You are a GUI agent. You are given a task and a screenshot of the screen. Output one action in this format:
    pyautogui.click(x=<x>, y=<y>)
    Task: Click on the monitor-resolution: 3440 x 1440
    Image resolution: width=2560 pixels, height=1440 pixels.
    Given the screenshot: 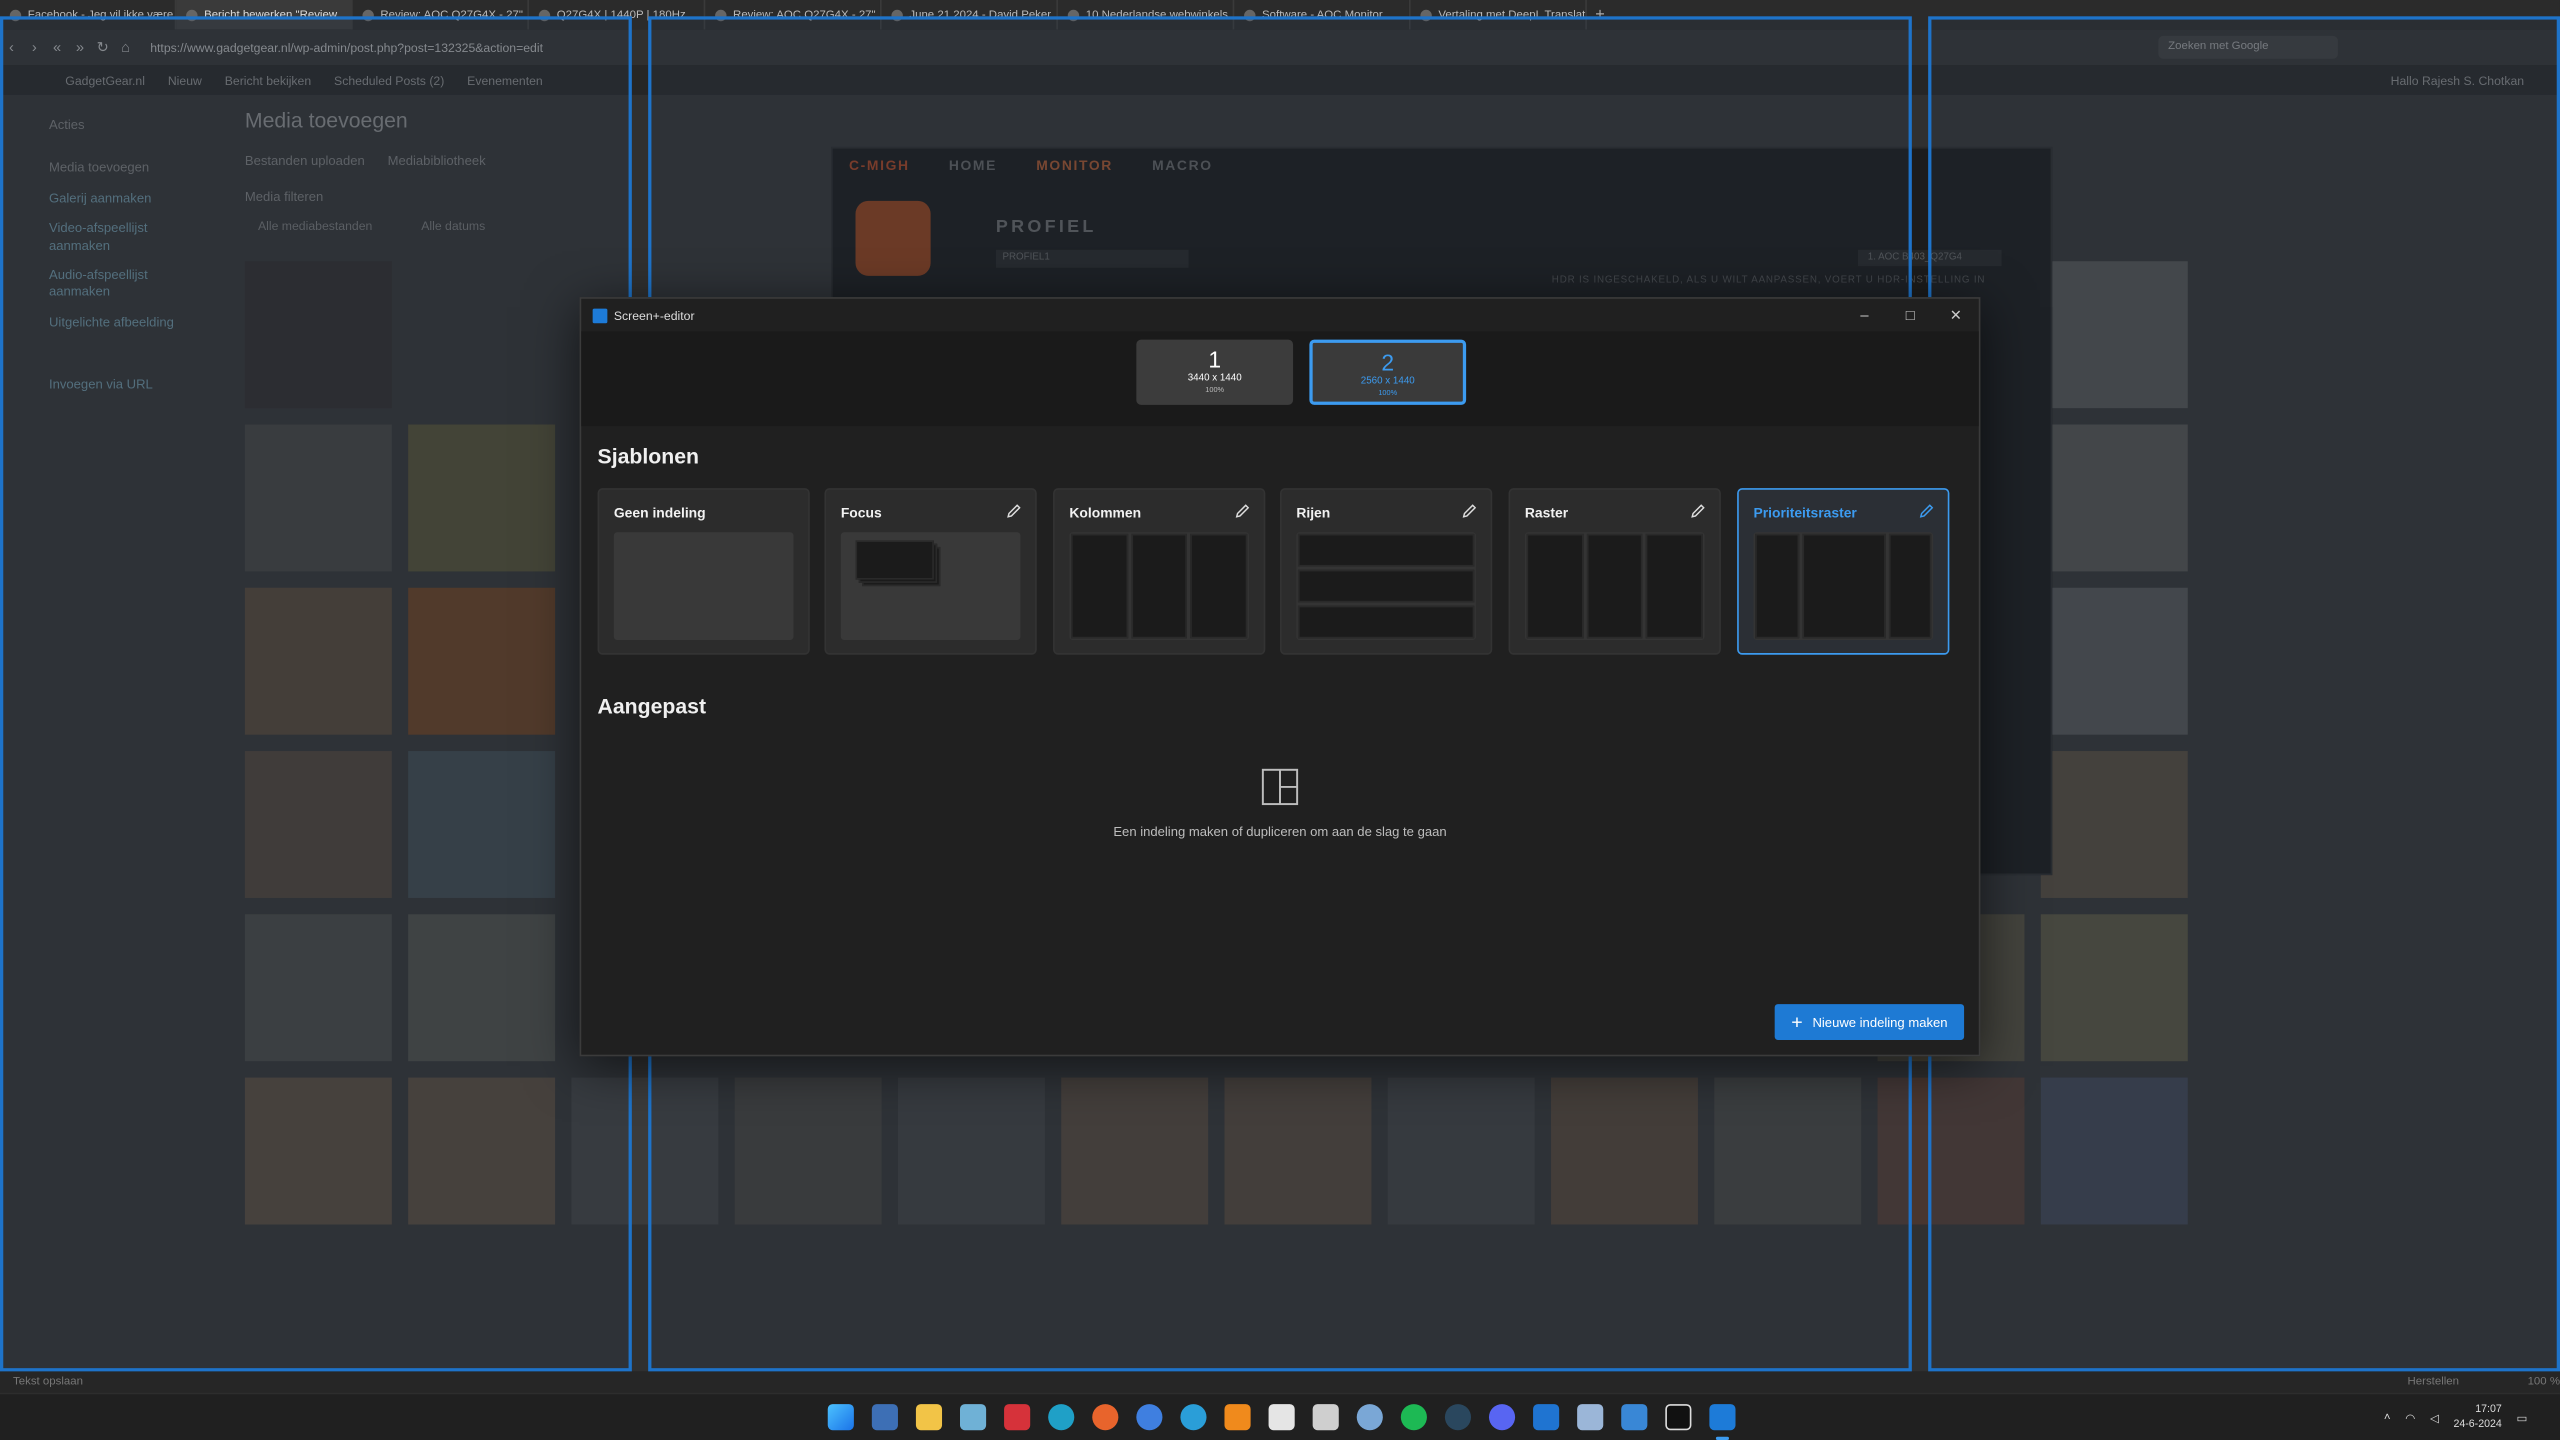 What is the action you would take?
    pyautogui.click(x=1214, y=378)
    